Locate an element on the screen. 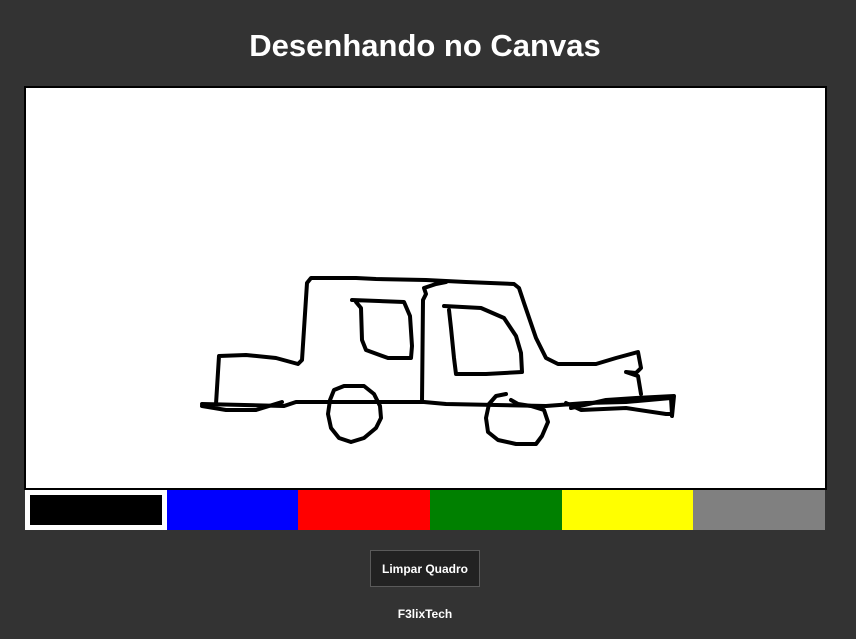  car-wheel-rear is located at coordinates (517, 419).